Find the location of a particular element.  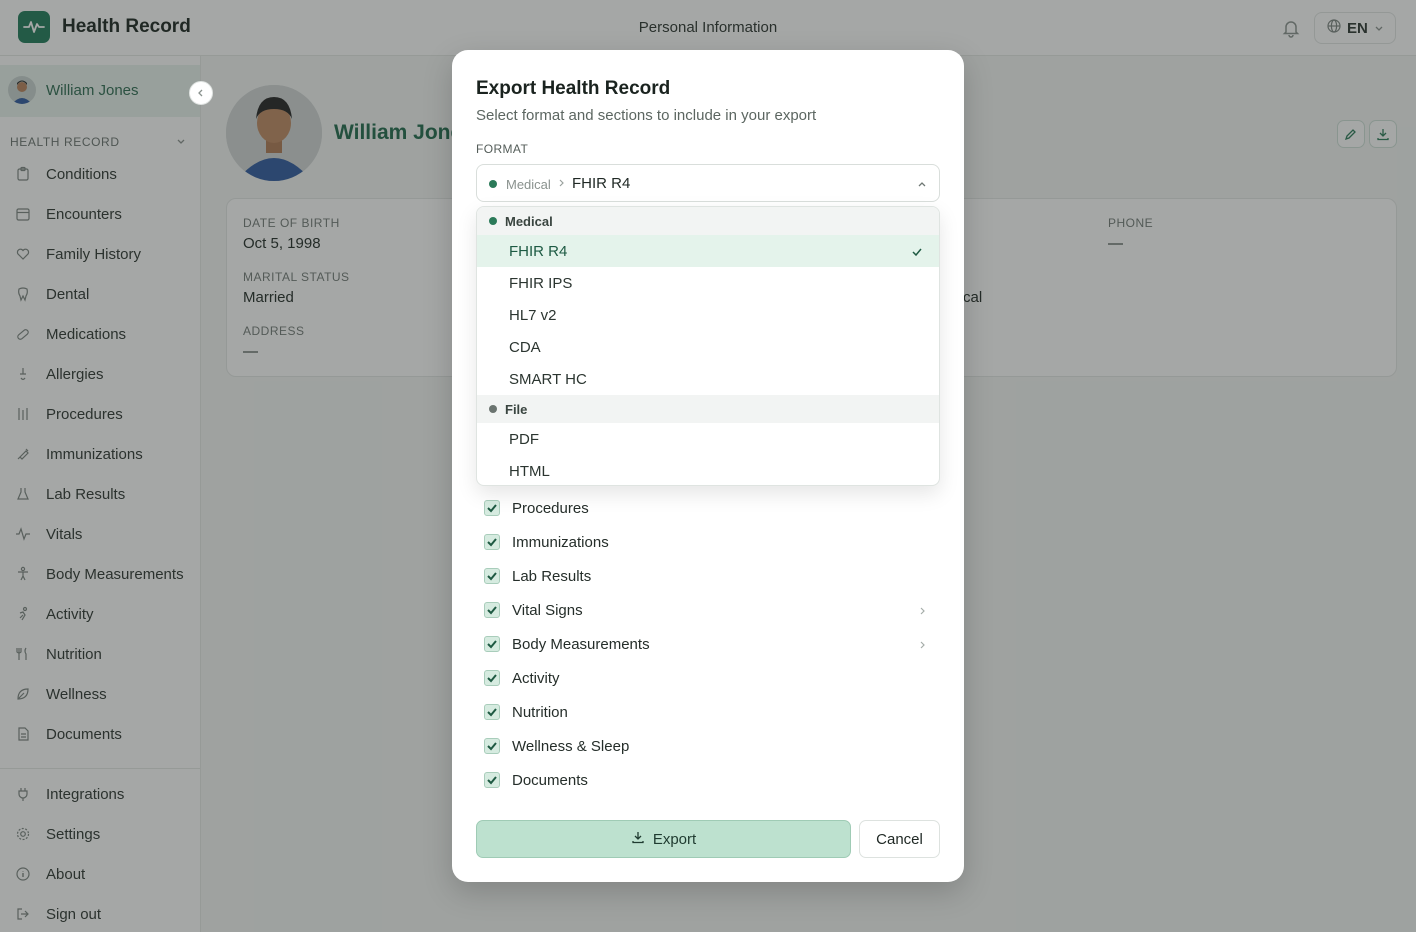

dropdown-option: SMART HC is located at coordinates (708, 379).